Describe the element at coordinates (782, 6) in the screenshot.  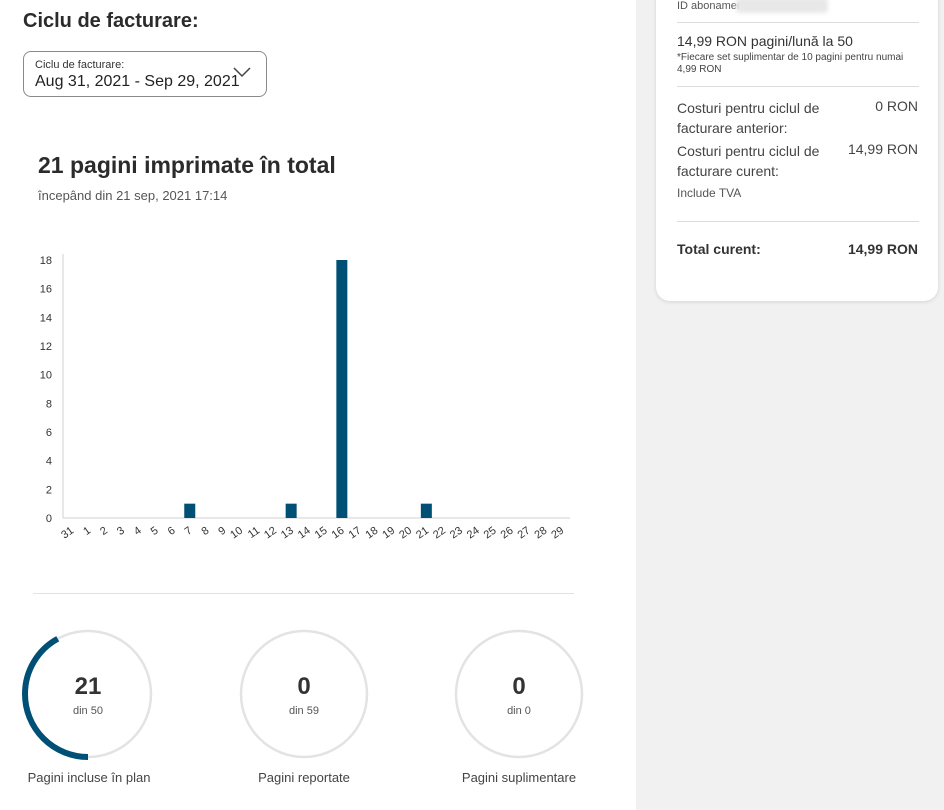
I see `subscription-id-redacted` at that location.